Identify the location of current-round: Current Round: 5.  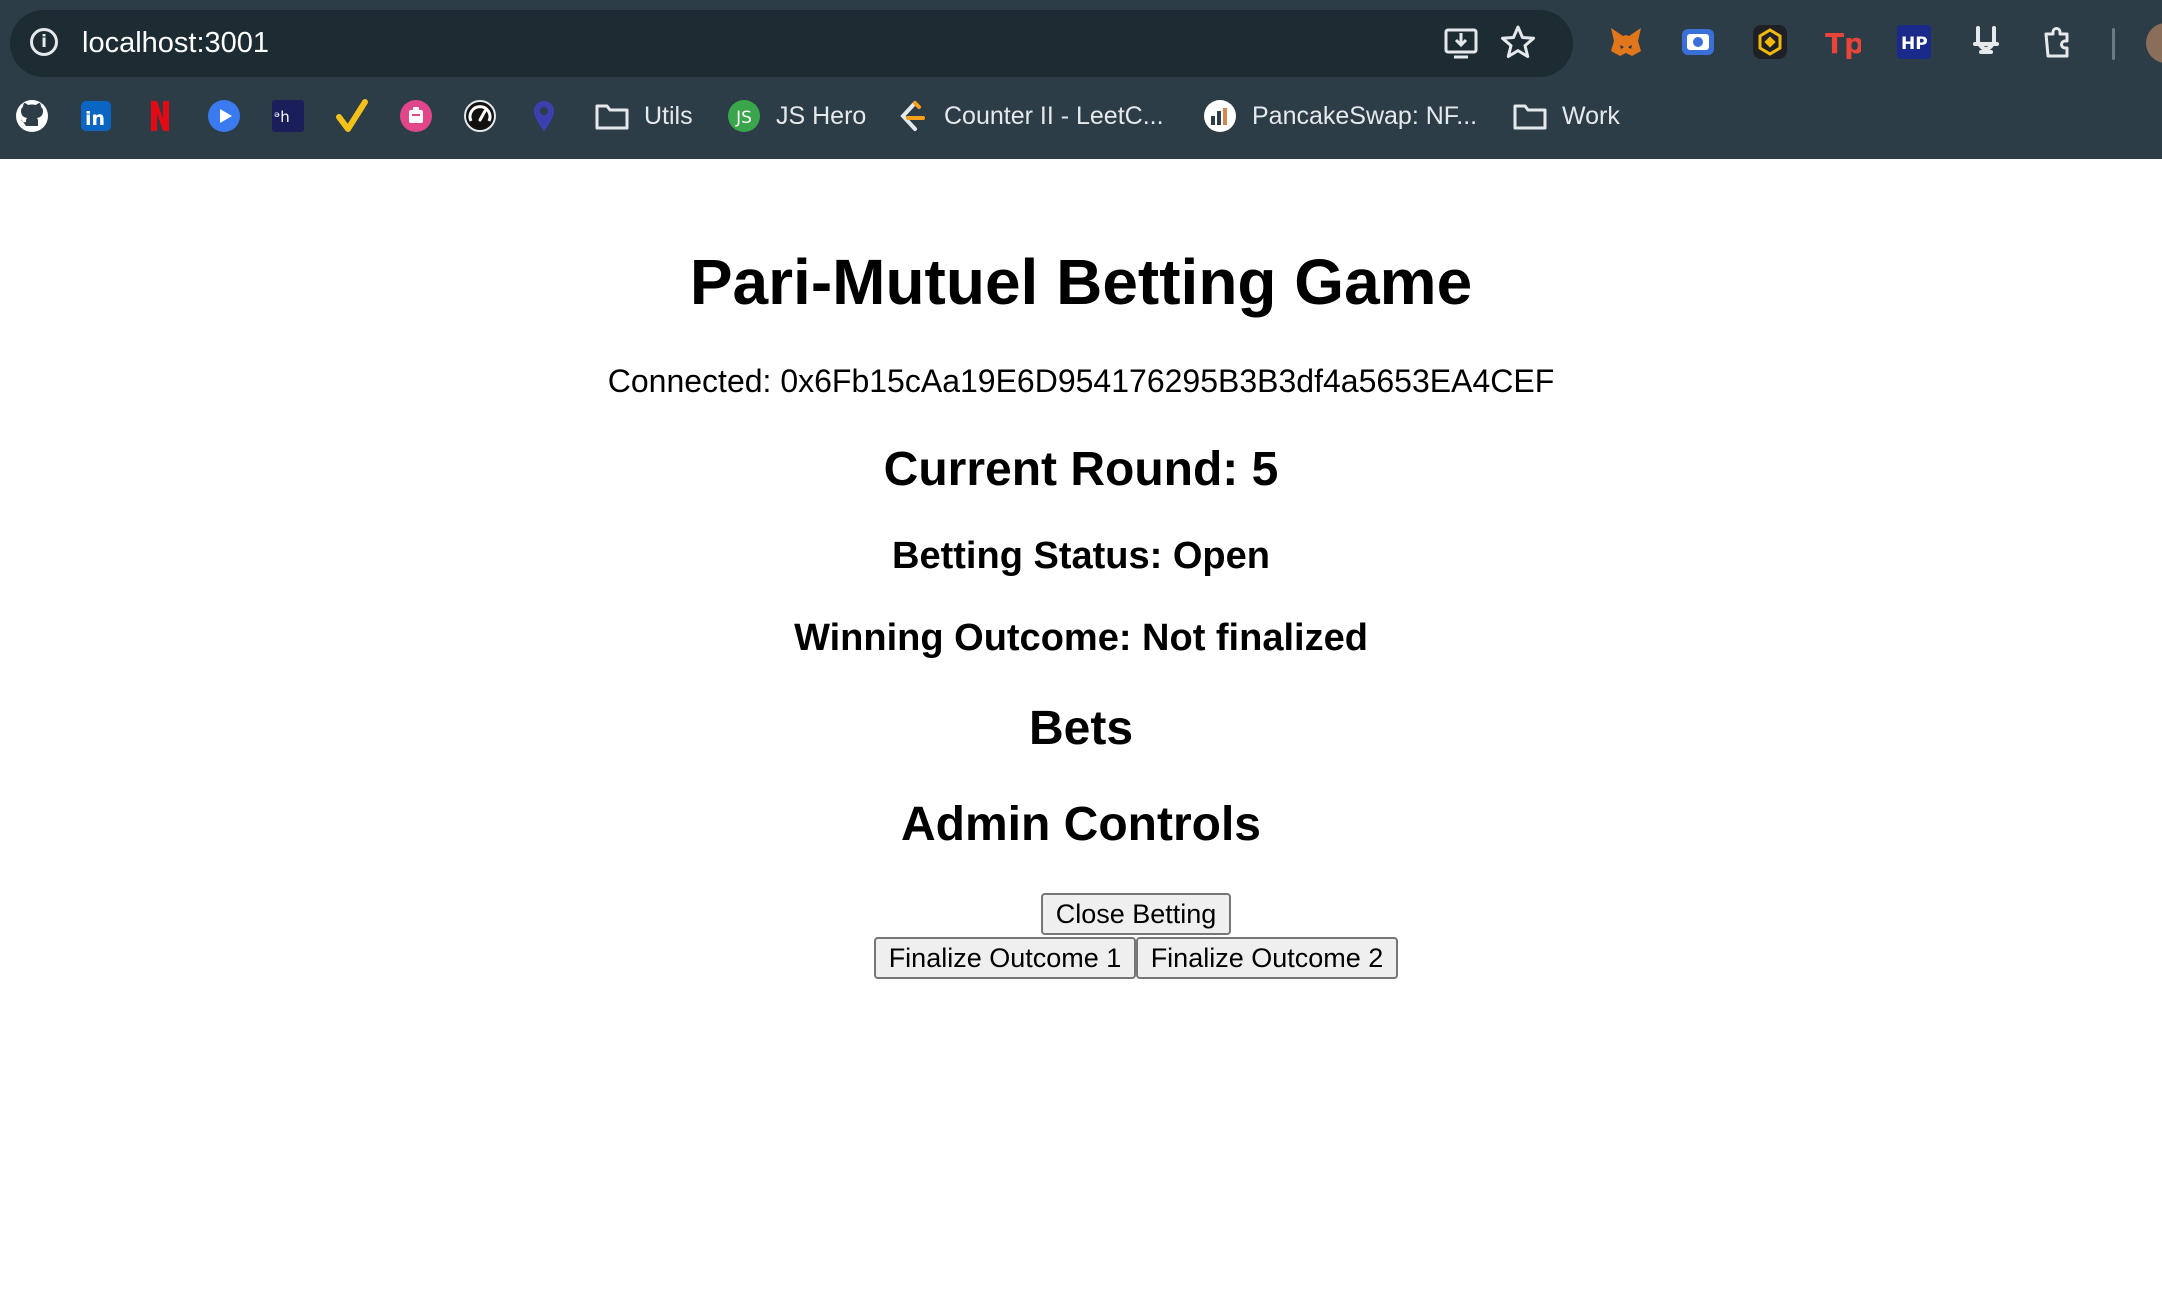
(1081, 469).